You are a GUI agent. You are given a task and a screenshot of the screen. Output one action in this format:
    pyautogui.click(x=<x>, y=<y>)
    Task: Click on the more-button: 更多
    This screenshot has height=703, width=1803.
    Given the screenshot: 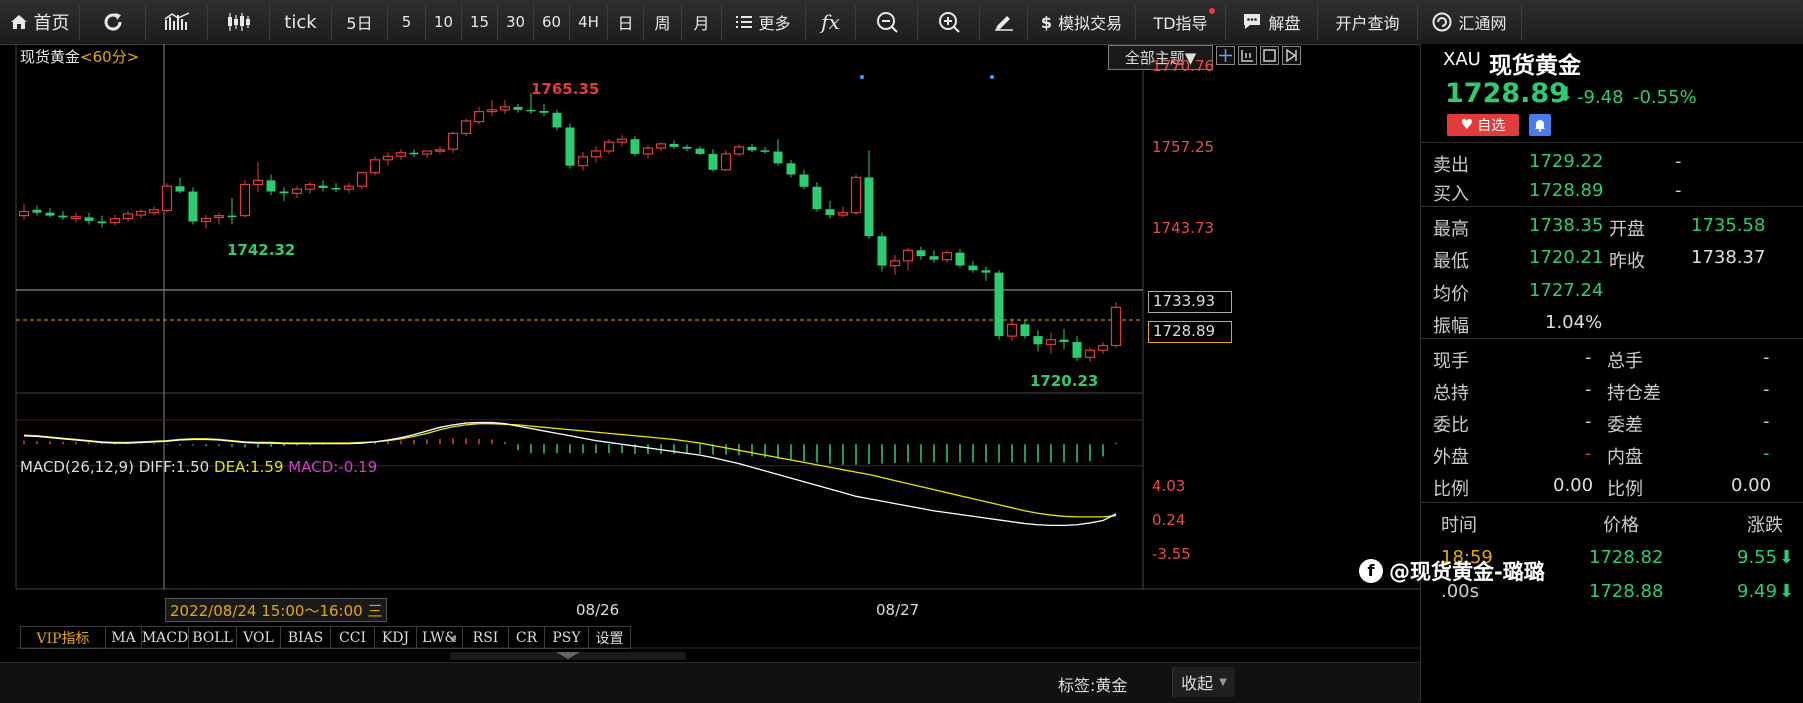 What is the action you would take?
    pyautogui.click(x=764, y=22)
    